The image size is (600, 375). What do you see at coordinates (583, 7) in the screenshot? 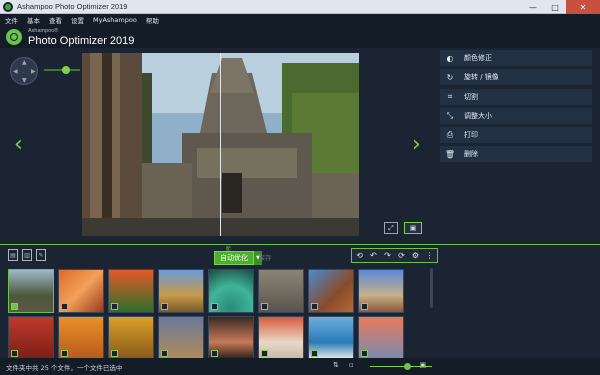
I see `close-button: ✕` at bounding box center [583, 7].